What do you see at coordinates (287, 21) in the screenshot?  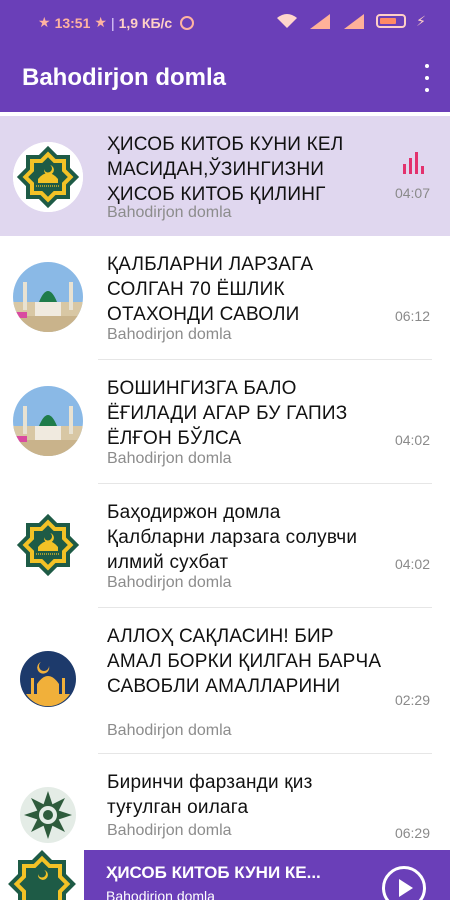 I see `wifi-icon` at bounding box center [287, 21].